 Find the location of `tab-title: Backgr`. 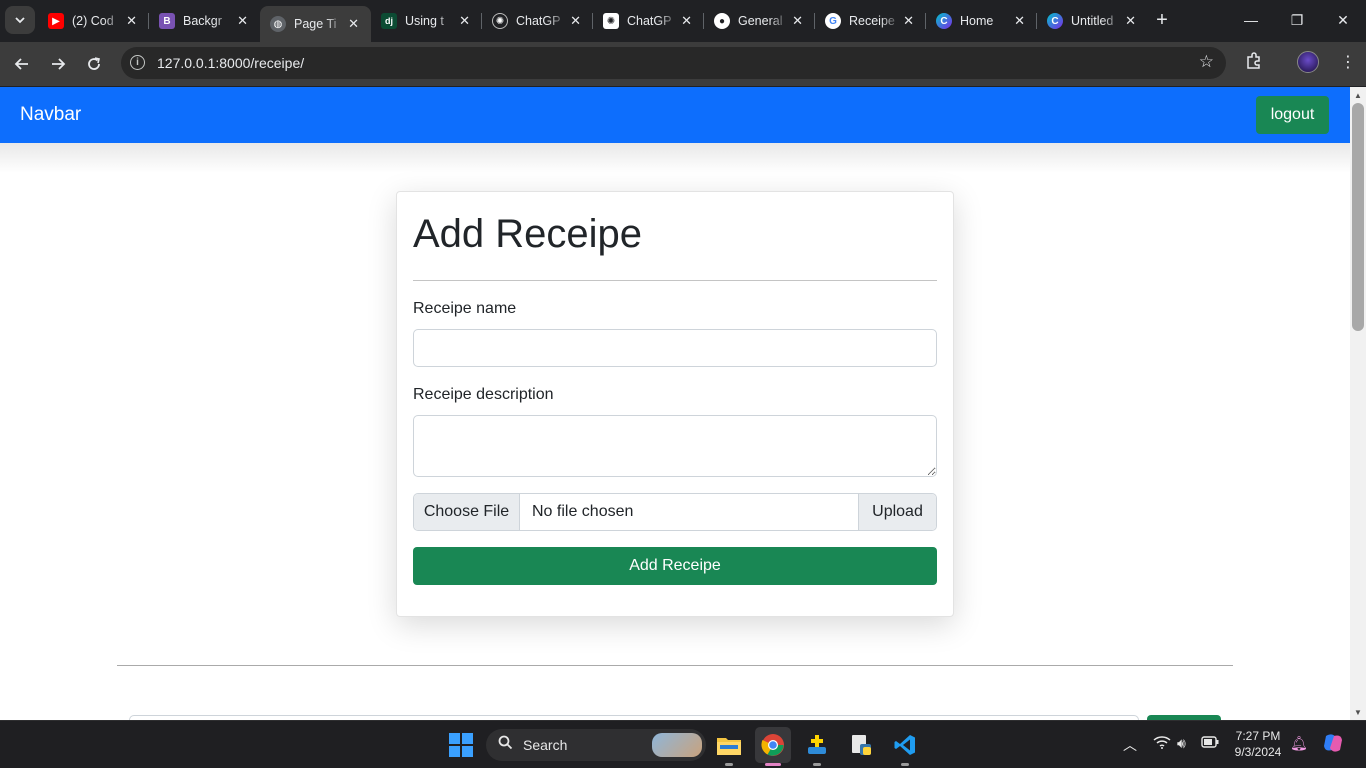

tab-title: Backgr is located at coordinates (202, 21).